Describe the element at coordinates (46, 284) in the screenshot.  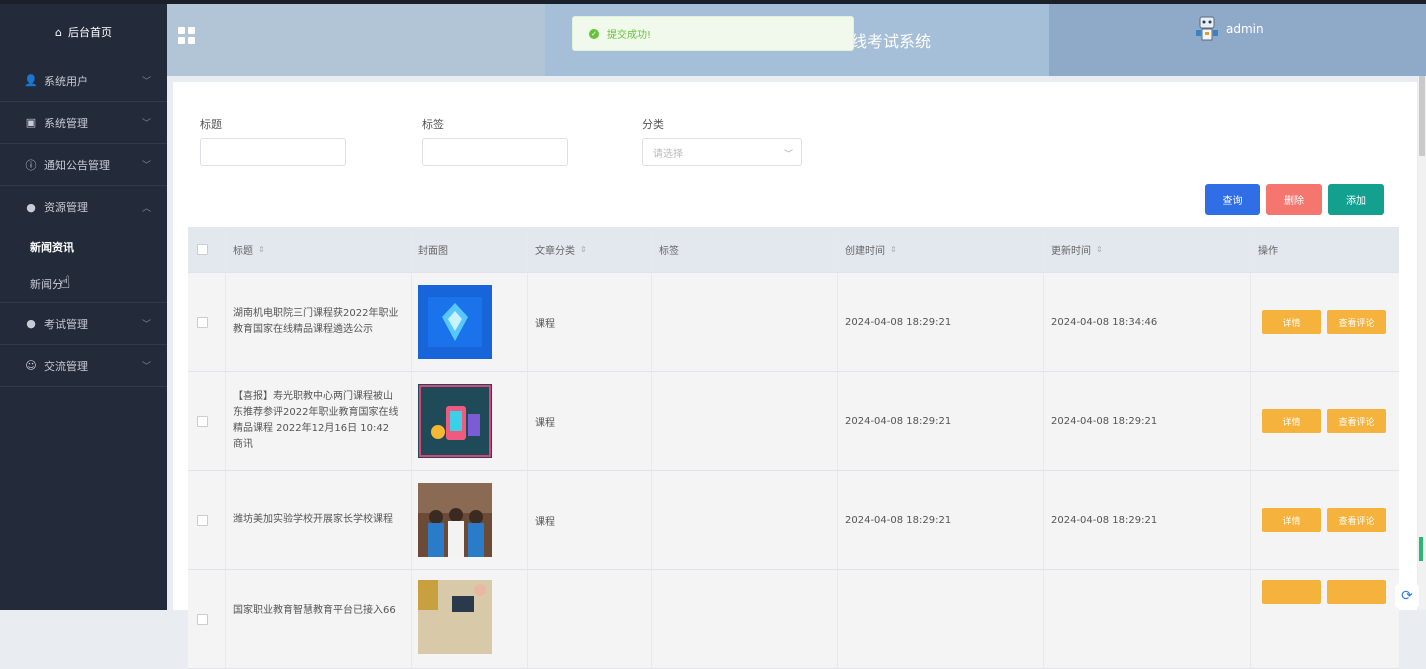
I see `sidebar-subitem-label: 新闻分` at that location.